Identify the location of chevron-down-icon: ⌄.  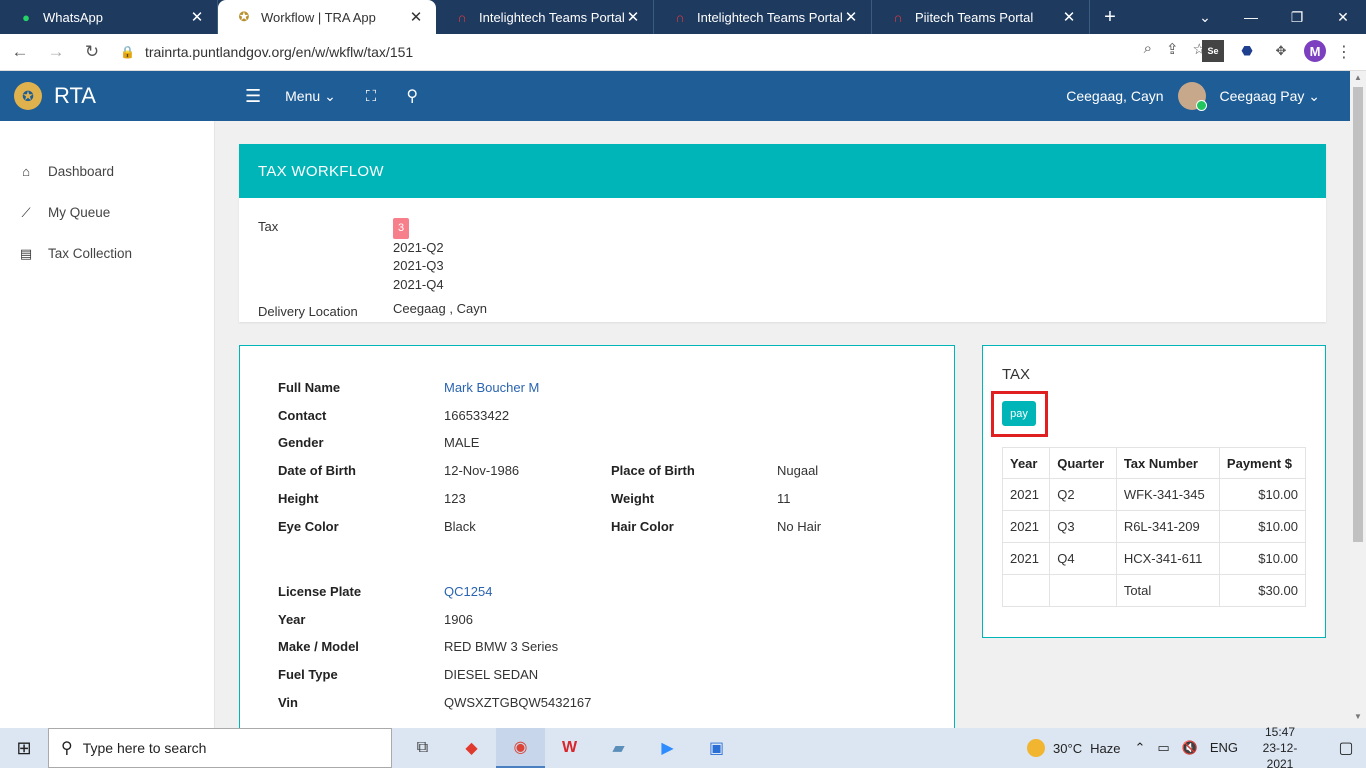
(330, 95).